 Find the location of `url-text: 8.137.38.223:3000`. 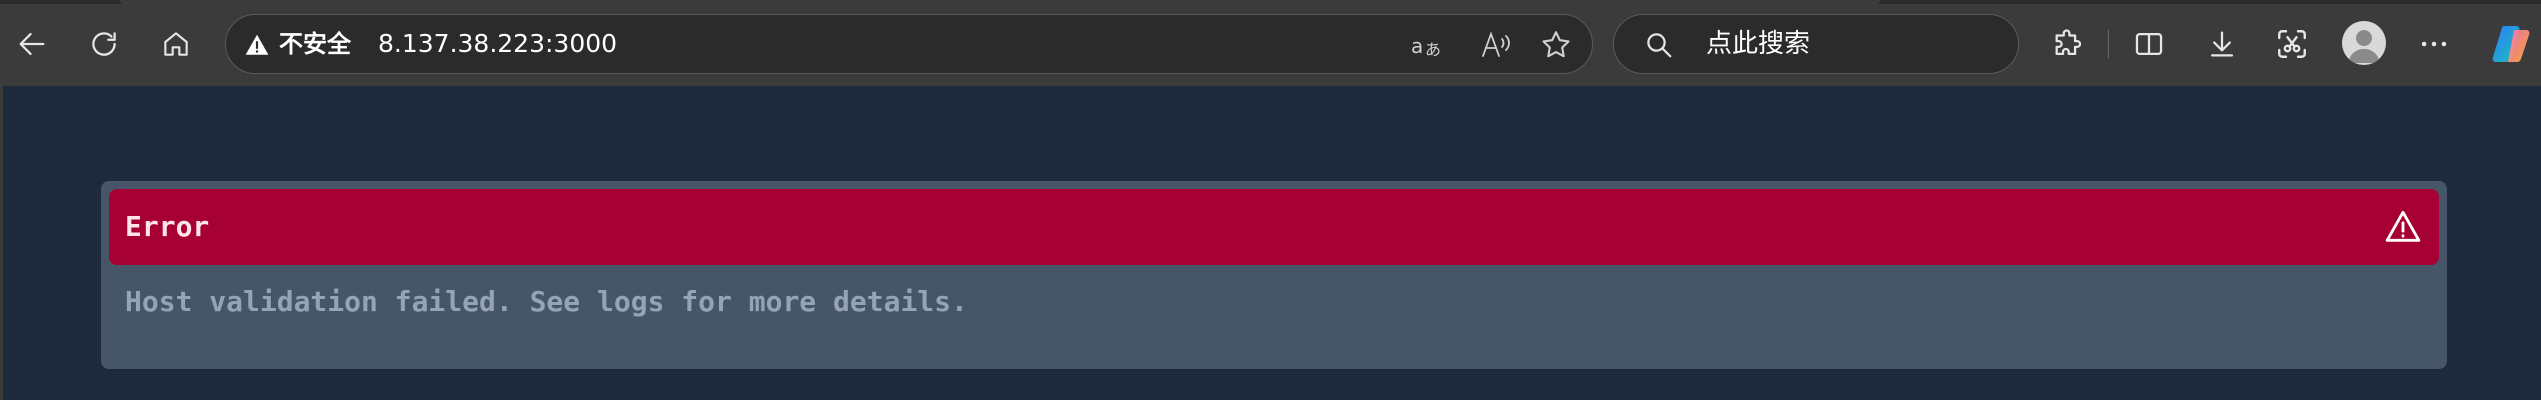

url-text: 8.137.38.223:3000 is located at coordinates (497, 44).